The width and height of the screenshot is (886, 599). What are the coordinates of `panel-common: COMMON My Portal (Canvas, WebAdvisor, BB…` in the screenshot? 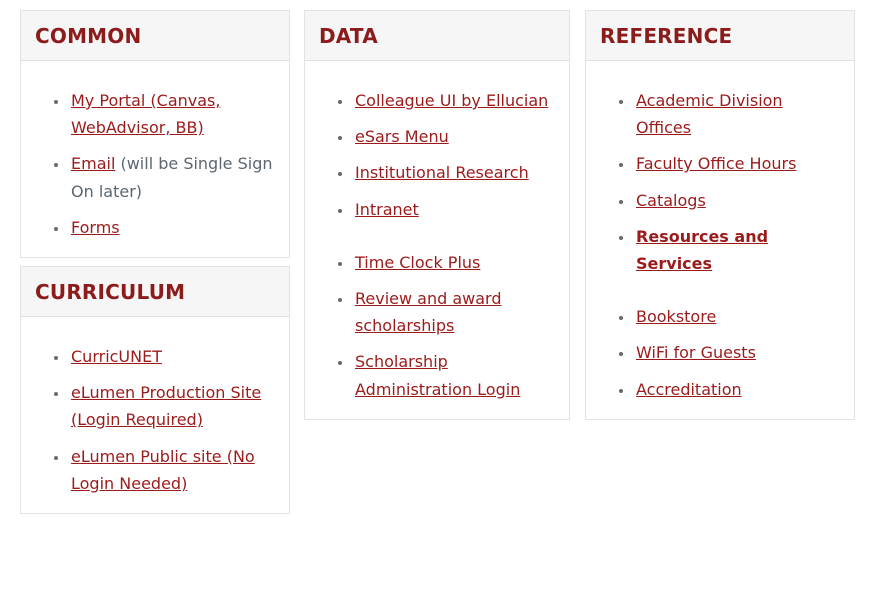 It's located at (155, 134).